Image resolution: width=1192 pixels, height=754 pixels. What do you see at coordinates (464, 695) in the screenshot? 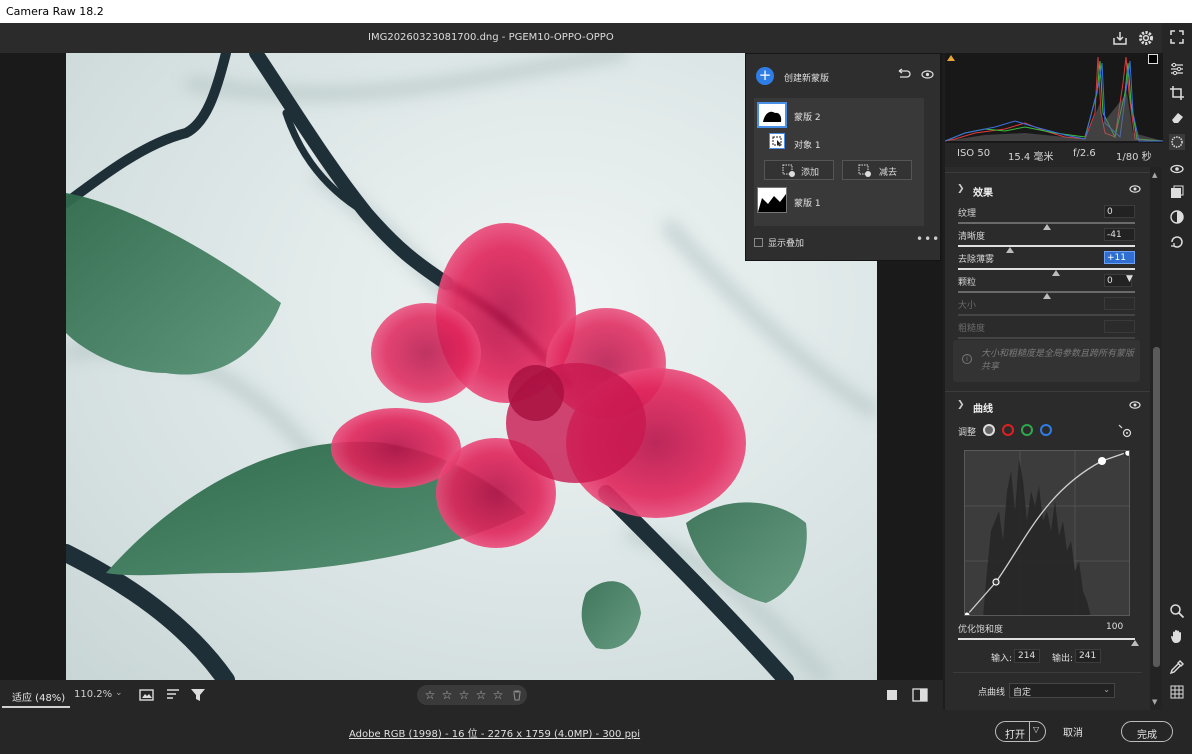
I see `rating-star-3: ☆` at bounding box center [464, 695].